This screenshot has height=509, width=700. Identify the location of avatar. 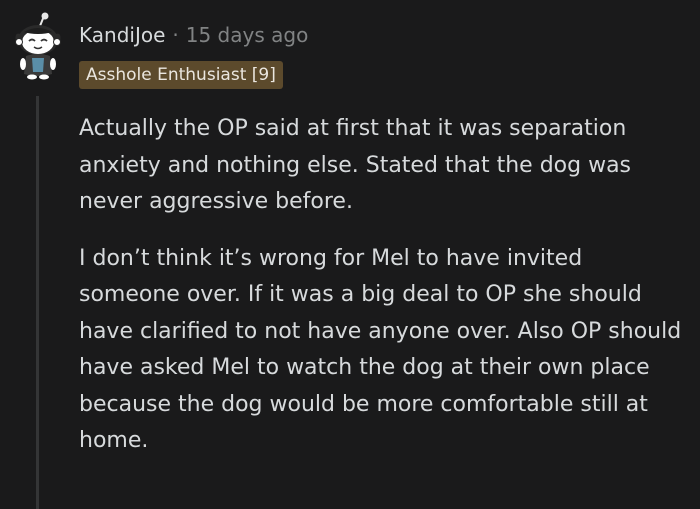
(38, 47).